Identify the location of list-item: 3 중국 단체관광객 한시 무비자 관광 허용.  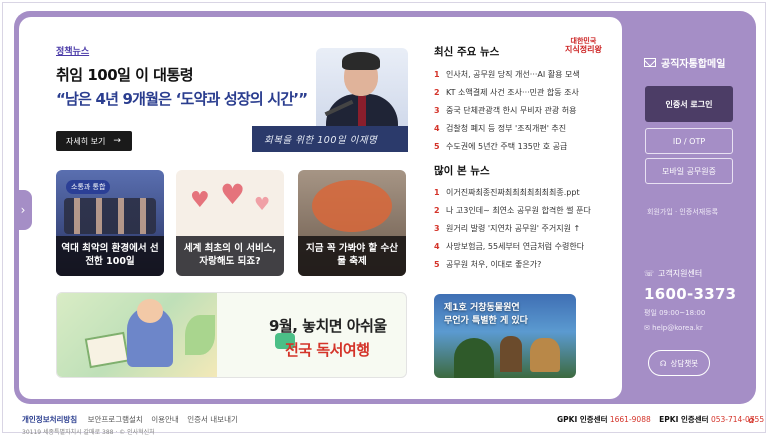
(507, 110).